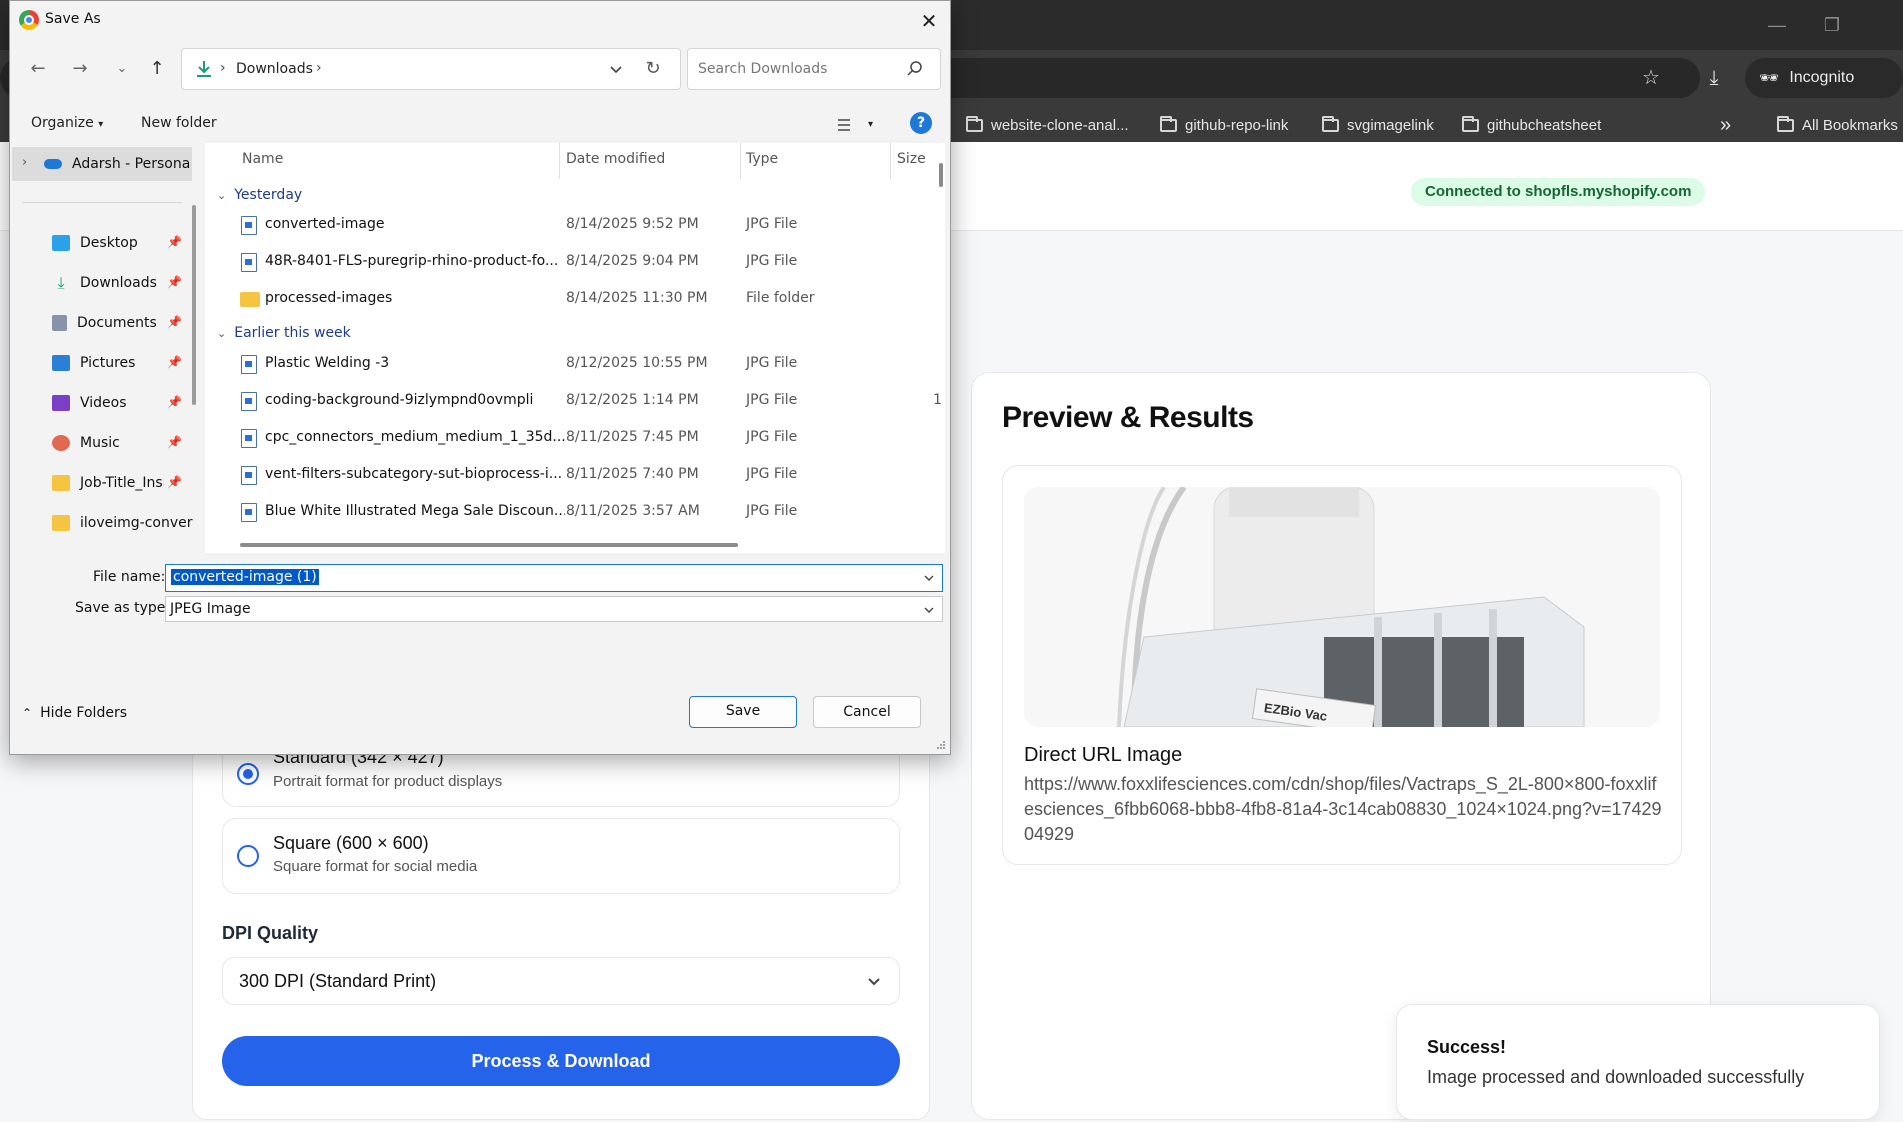  I want to click on search-input: Search Downloads, so click(814, 69).